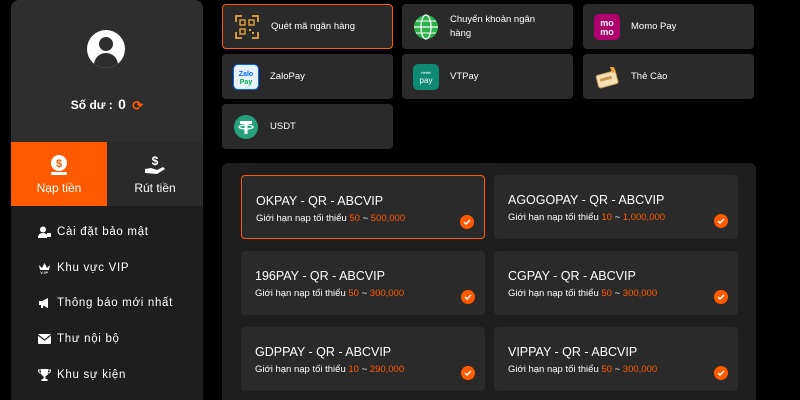  I want to click on avatar-body, so click(106, 60).